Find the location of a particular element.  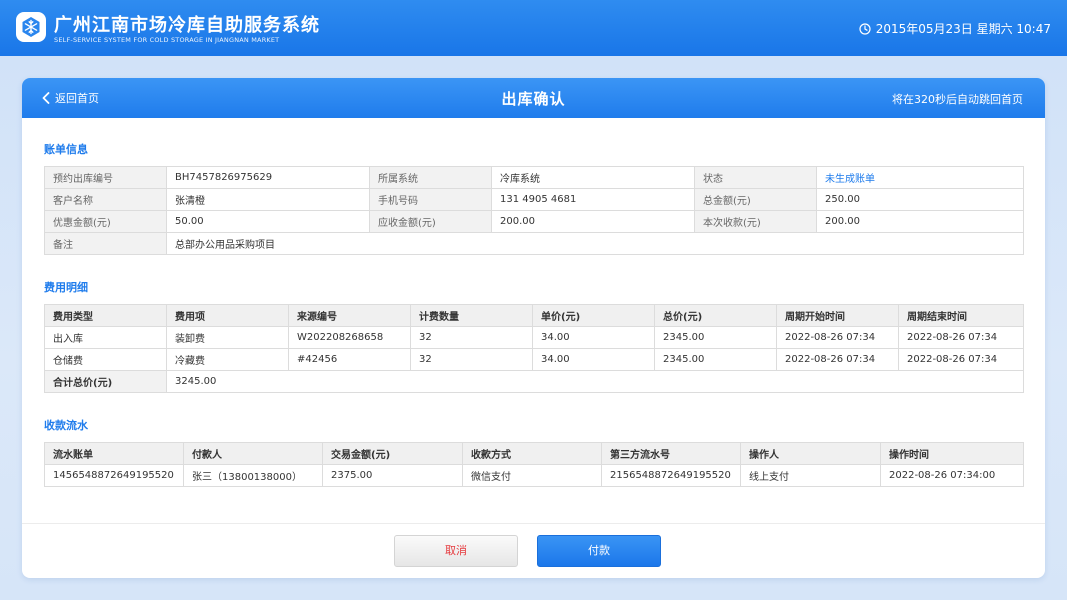

label-order-no: 预约出库编号 is located at coordinates (105, 177).